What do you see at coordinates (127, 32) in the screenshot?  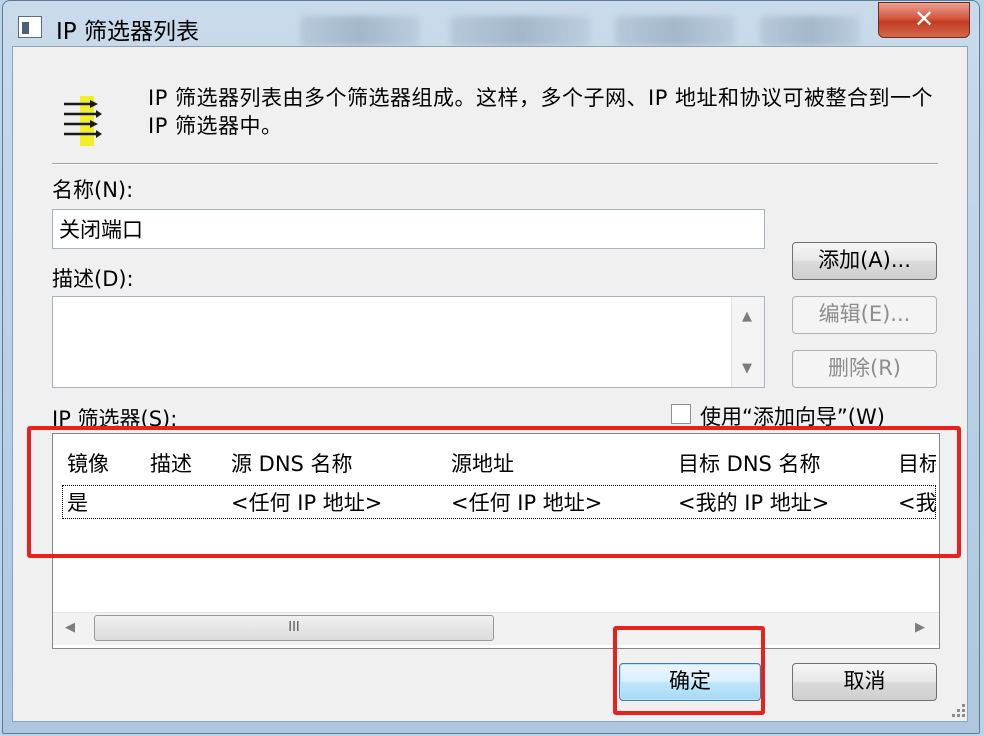 I see `window-title: IP 筛选器列表` at bounding box center [127, 32].